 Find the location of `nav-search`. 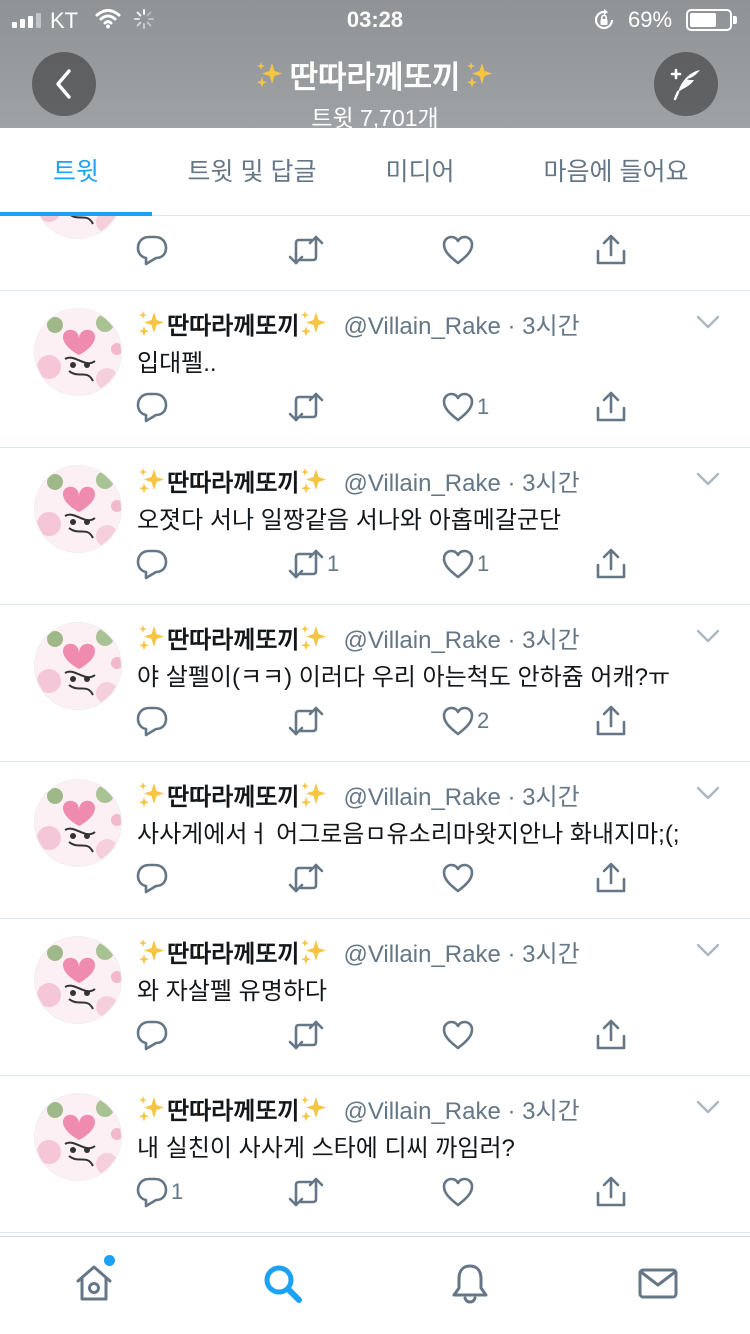

nav-search is located at coordinates (282, 1283).